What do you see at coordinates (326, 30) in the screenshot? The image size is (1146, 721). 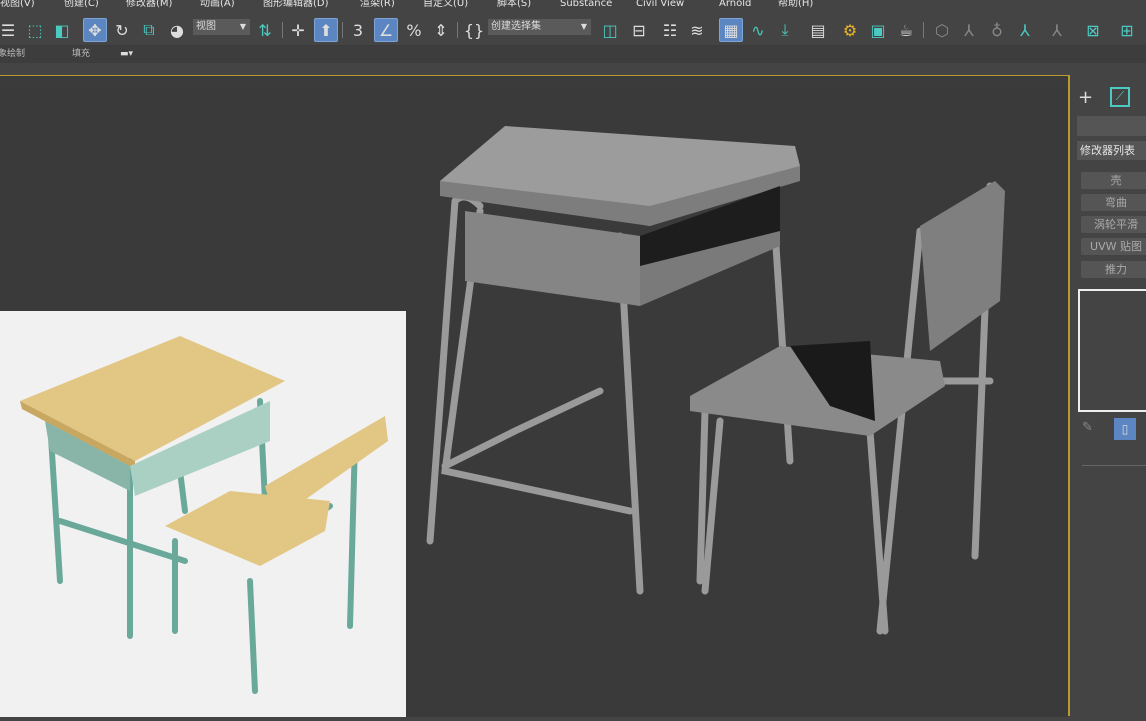 I see `keyboard-shortcut-icon: ⬆` at bounding box center [326, 30].